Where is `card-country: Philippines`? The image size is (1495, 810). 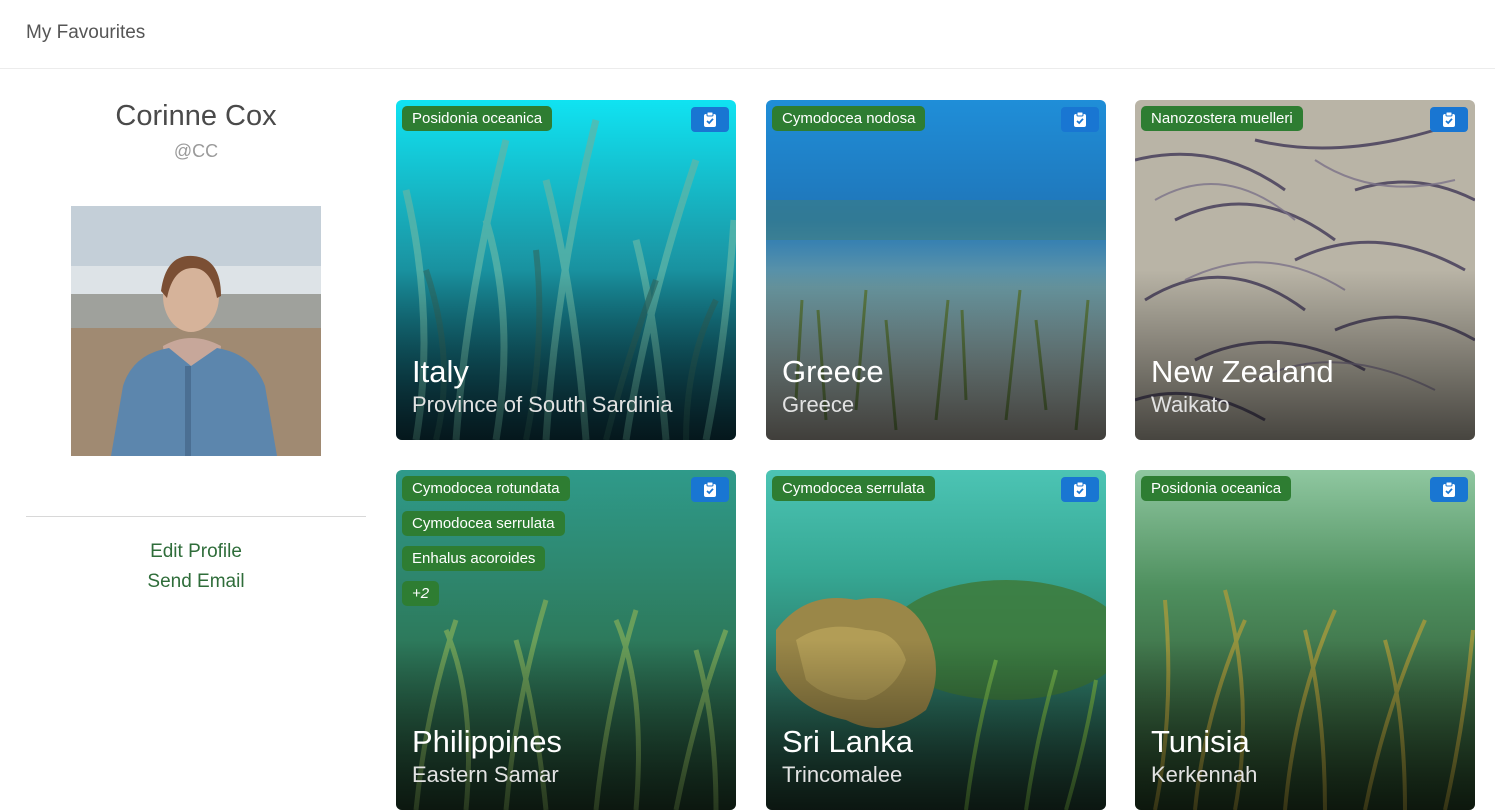 card-country: Philippines is located at coordinates (487, 741).